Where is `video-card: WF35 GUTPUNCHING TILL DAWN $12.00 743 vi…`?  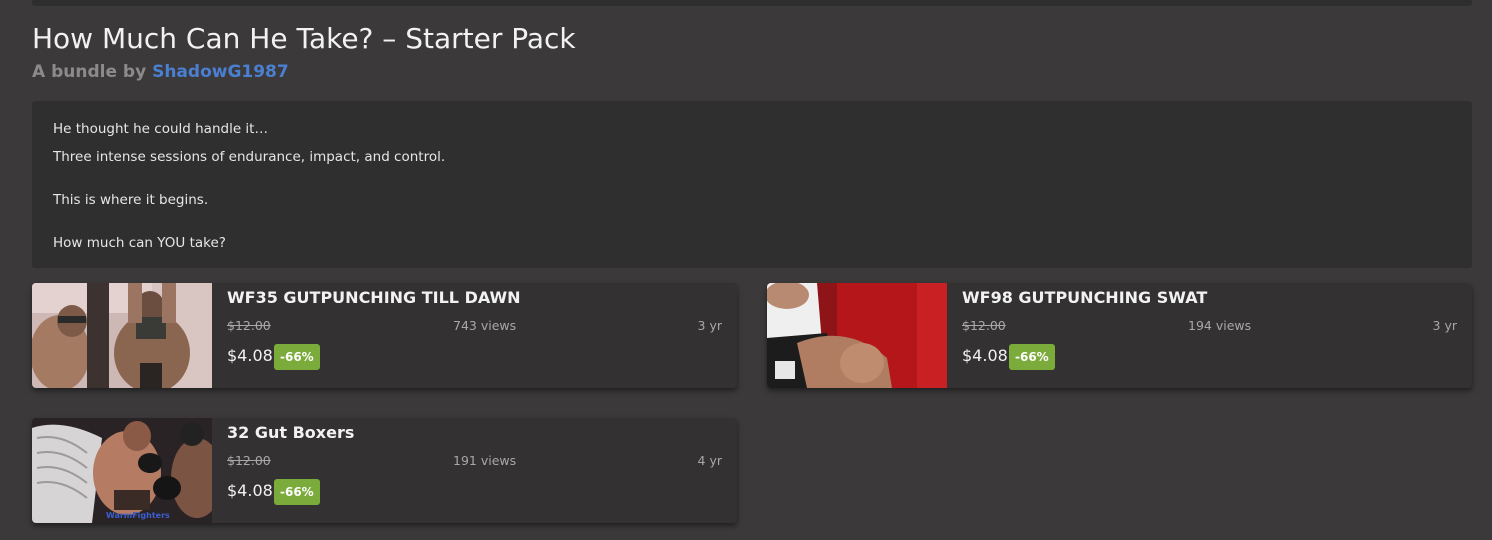
video-card: WF35 GUTPUNCHING TILL DAWN $12.00 743 vi… is located at coordinates (384, 335).